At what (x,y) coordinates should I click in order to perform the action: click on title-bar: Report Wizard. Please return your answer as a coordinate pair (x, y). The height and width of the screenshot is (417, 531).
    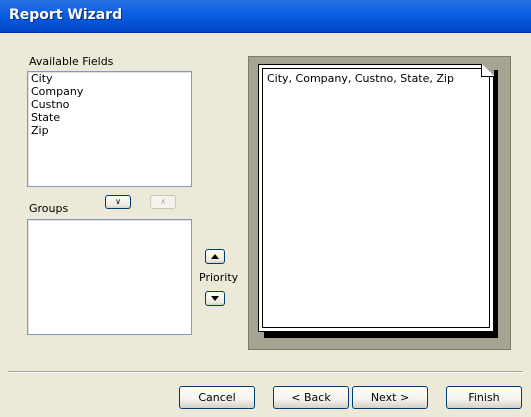
    Looking at the image, I should click on (265, 16).